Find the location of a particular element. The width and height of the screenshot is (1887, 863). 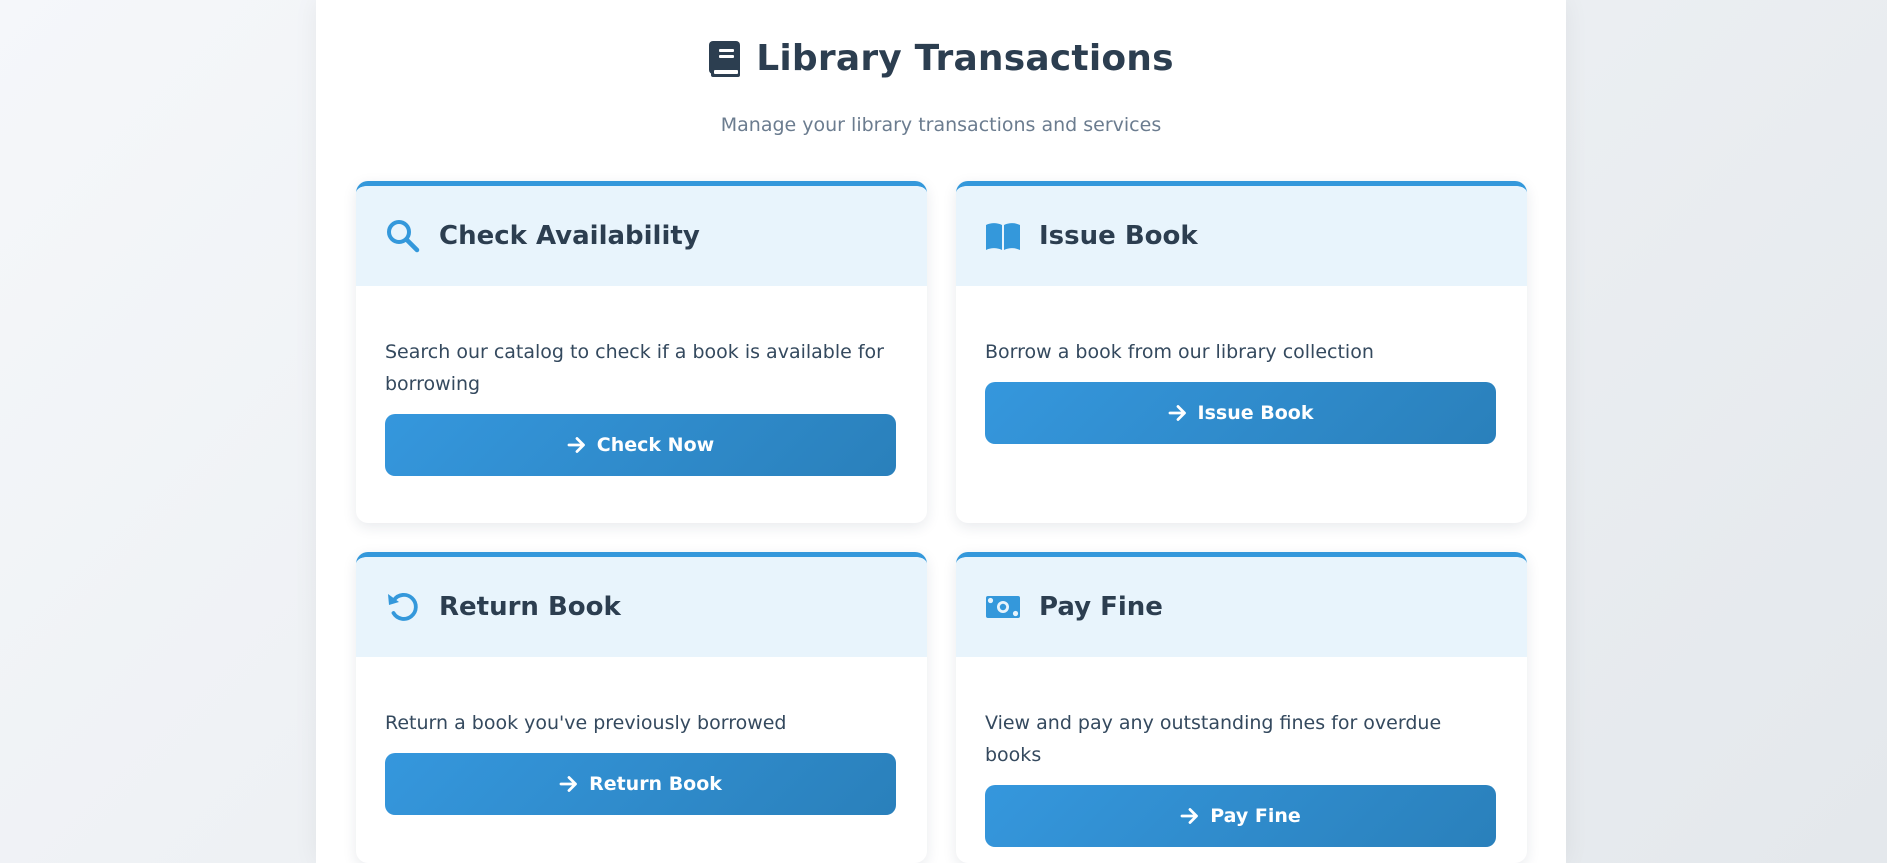

return-book-button: Return Book is located at coordinates (640, 784).